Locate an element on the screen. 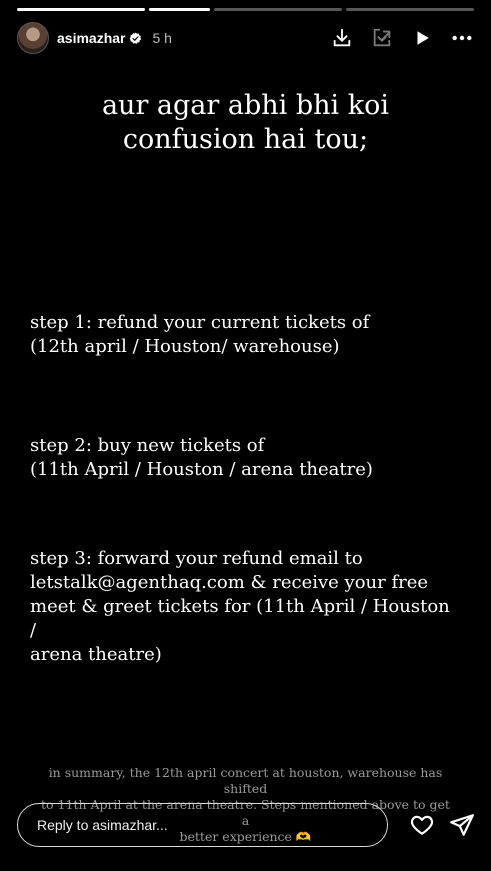 The height and width of the screenshot is (871, 491). story-progress is located at coordinates (245, 9).